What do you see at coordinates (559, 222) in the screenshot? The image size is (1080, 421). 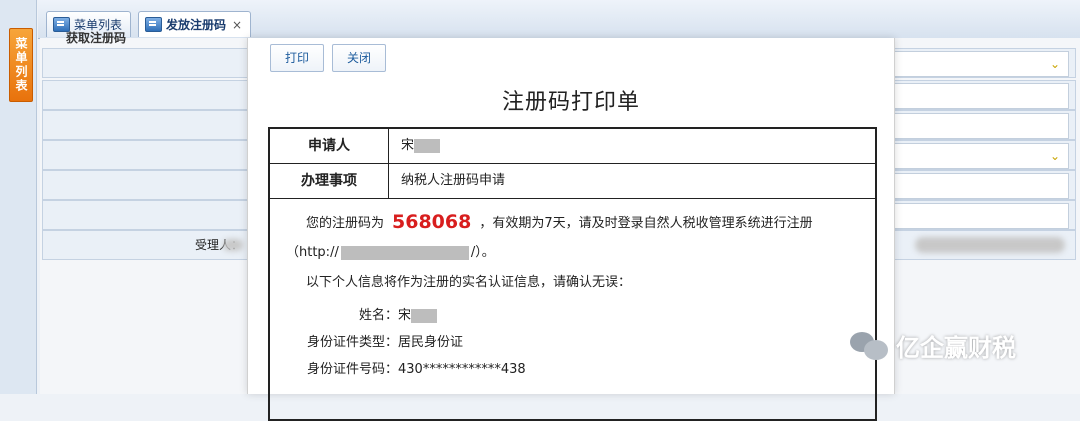 I see `registration-code-paragraph: 您的注册码为 568068 ，有效期为7天，请及时登录自然人税收管理系统进行注册` at bounding box center [559, 222].